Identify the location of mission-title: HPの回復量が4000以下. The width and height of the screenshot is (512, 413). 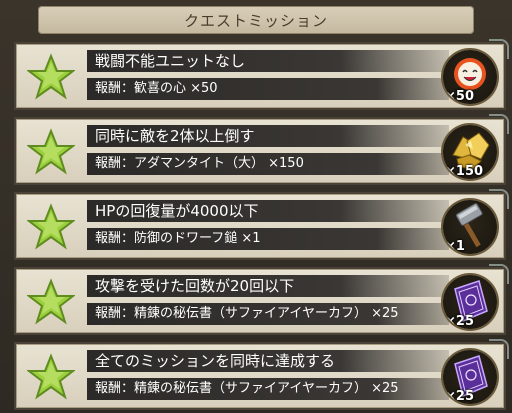
(177, 211).